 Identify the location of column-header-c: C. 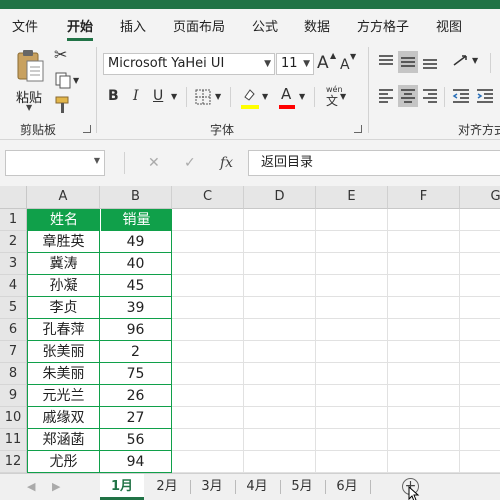
(208, 197).